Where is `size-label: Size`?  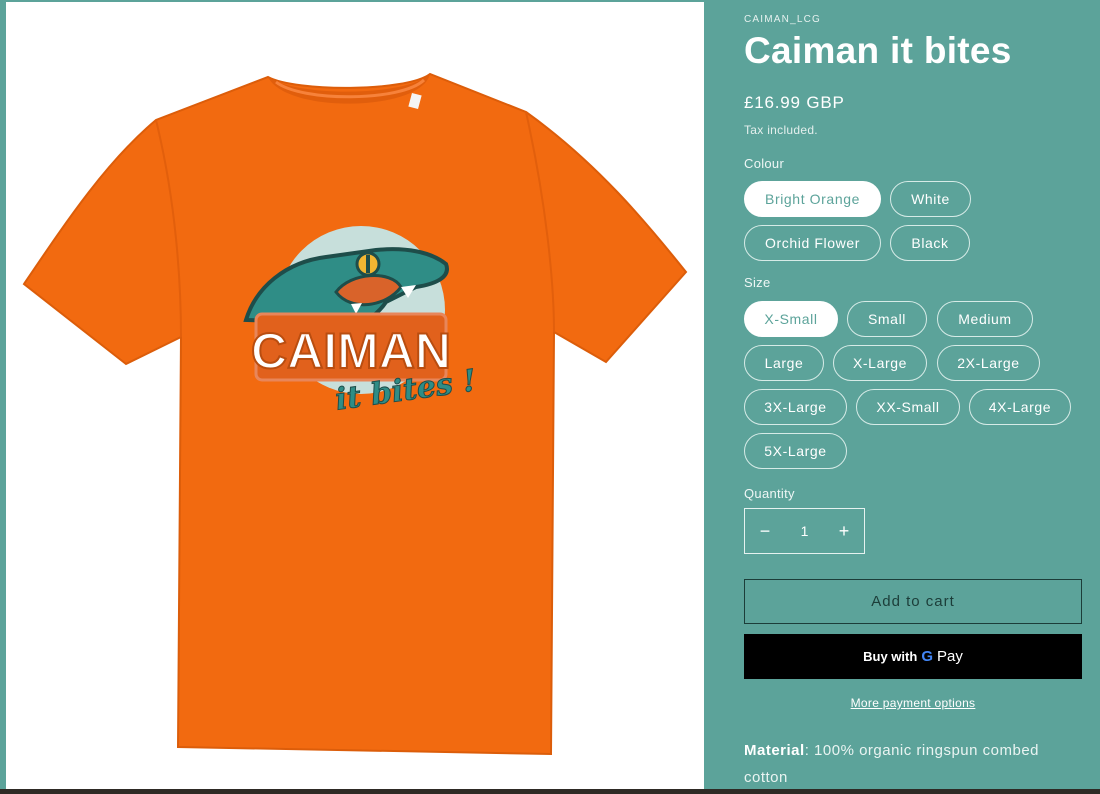
size-label: Size is located at coordinates (757, 282).